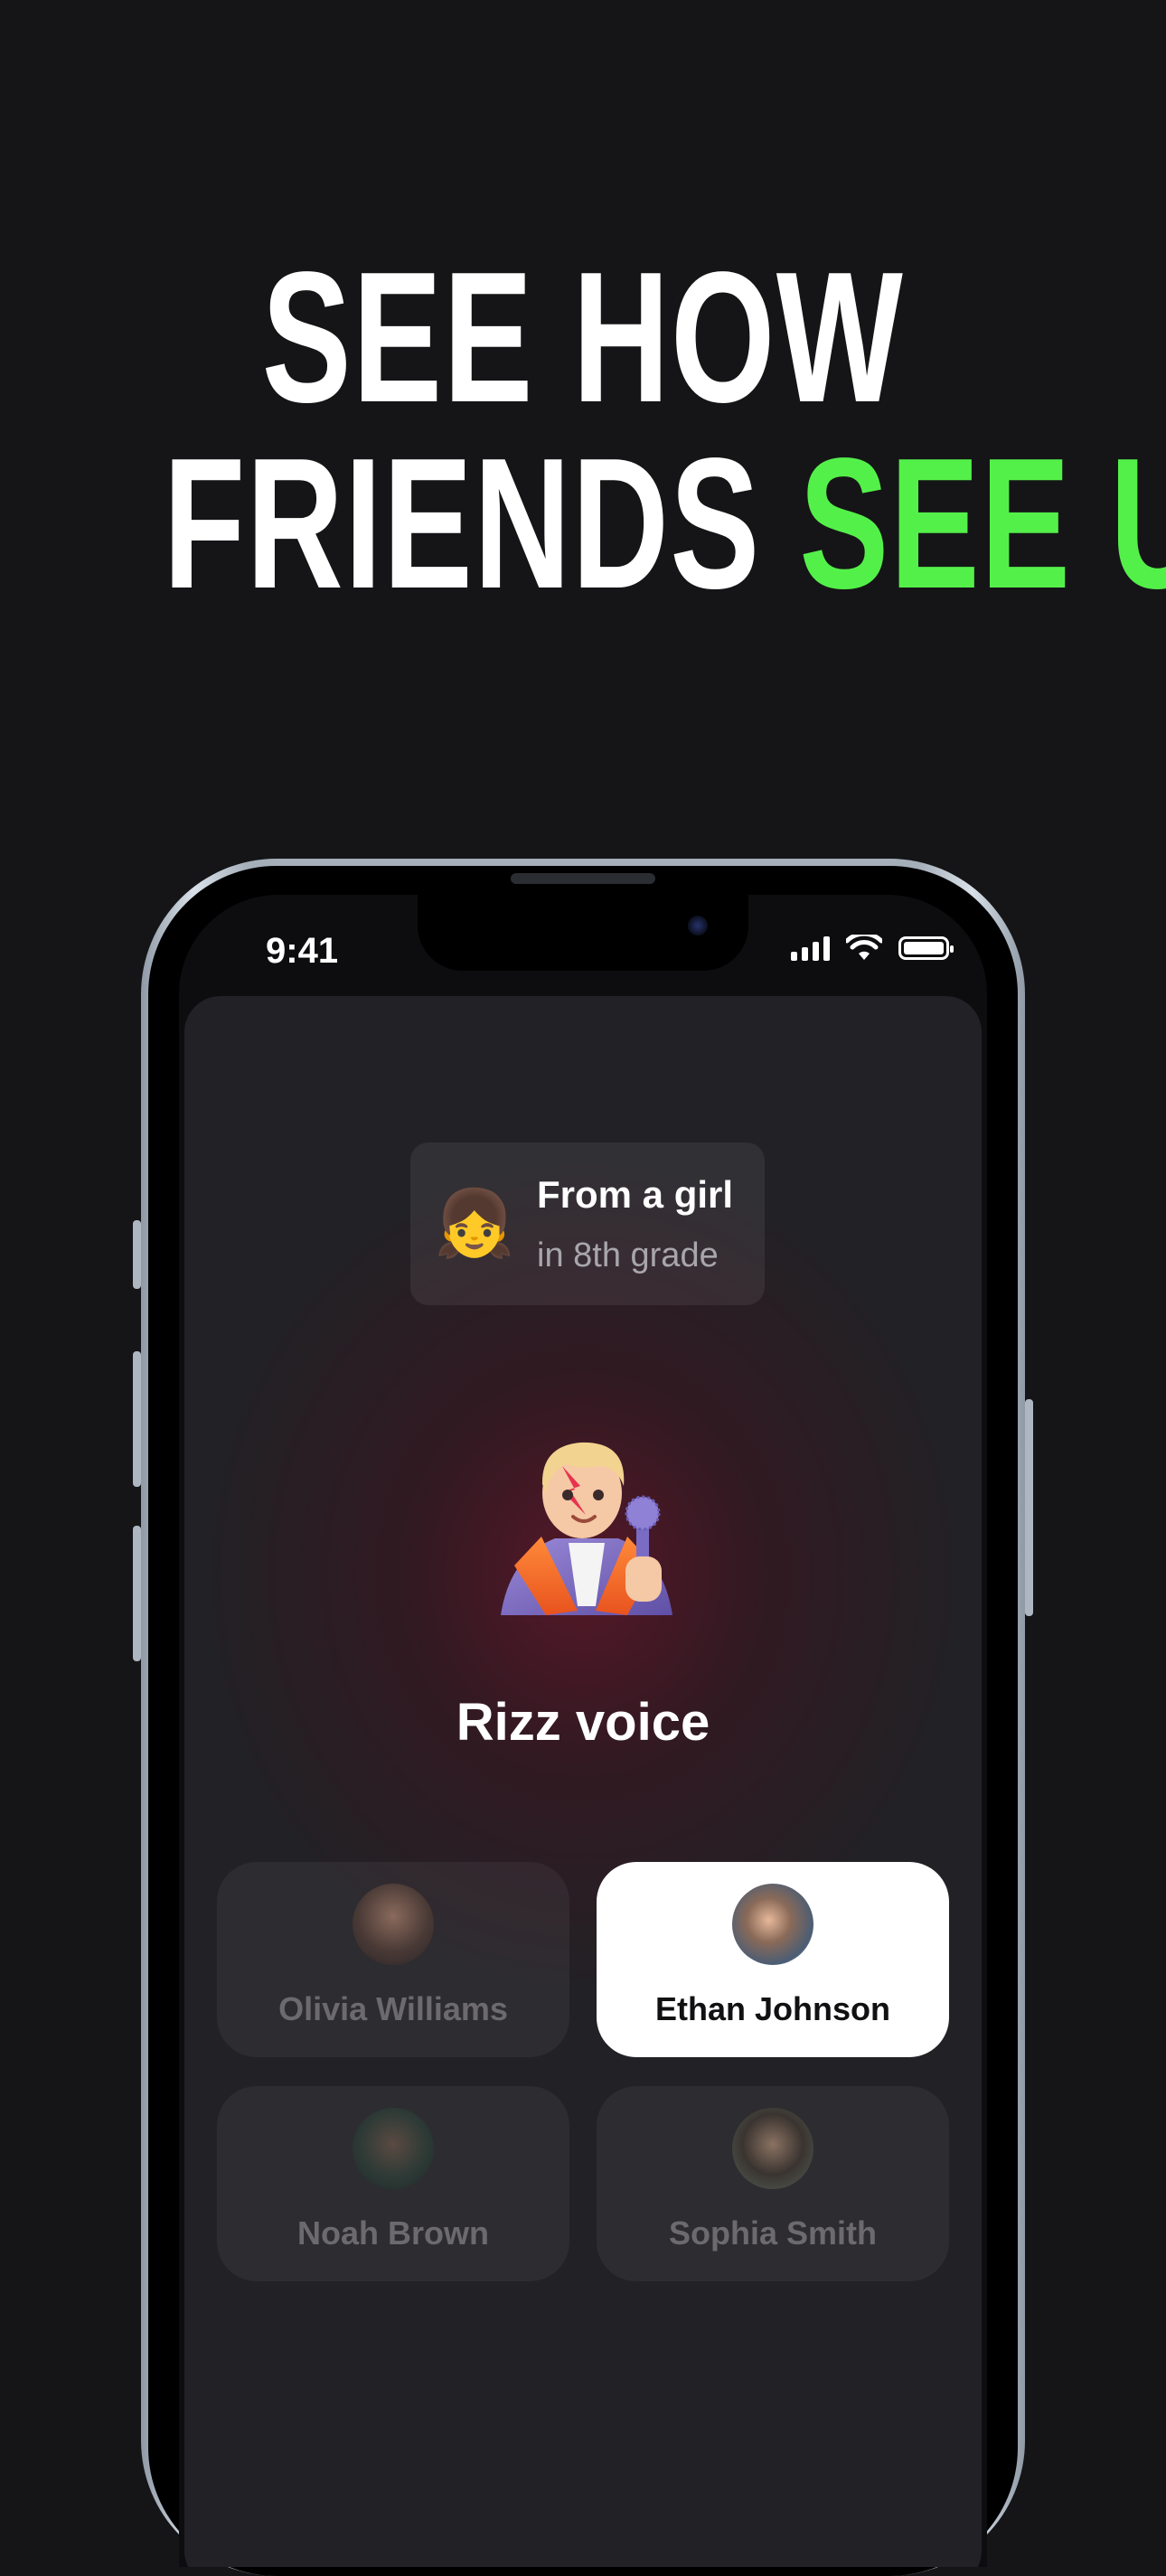 Image resolution: width=1166 pixels, height=2576 pixels. Describe the element at coordinates (583, 1722) in the screenshot. I see `prompt-label: Rizz voice` at that location.